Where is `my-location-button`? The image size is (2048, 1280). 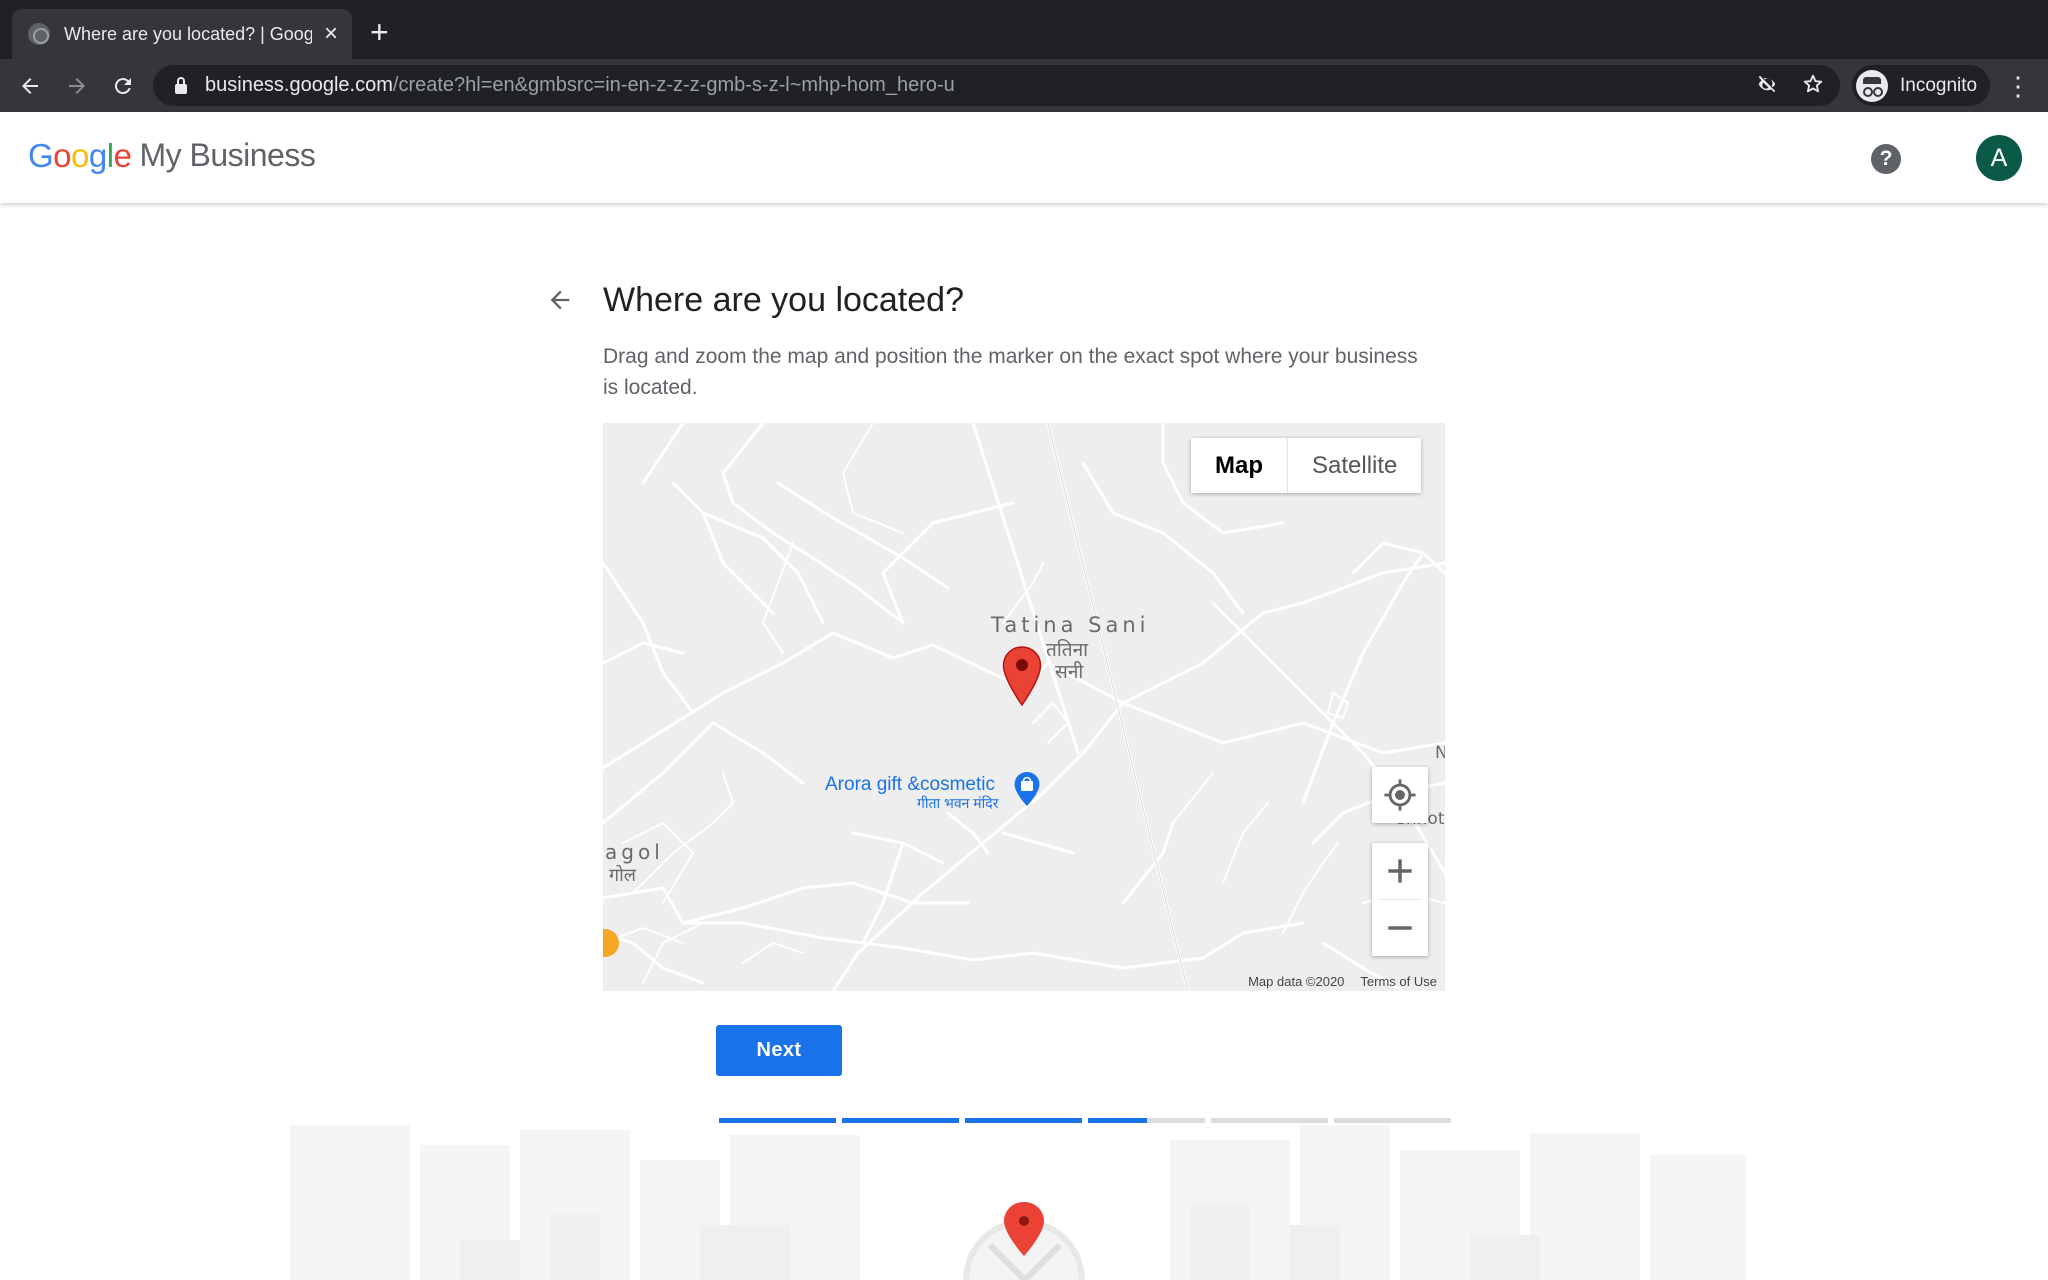 my-location-button is located at coordinates (1400, 795).